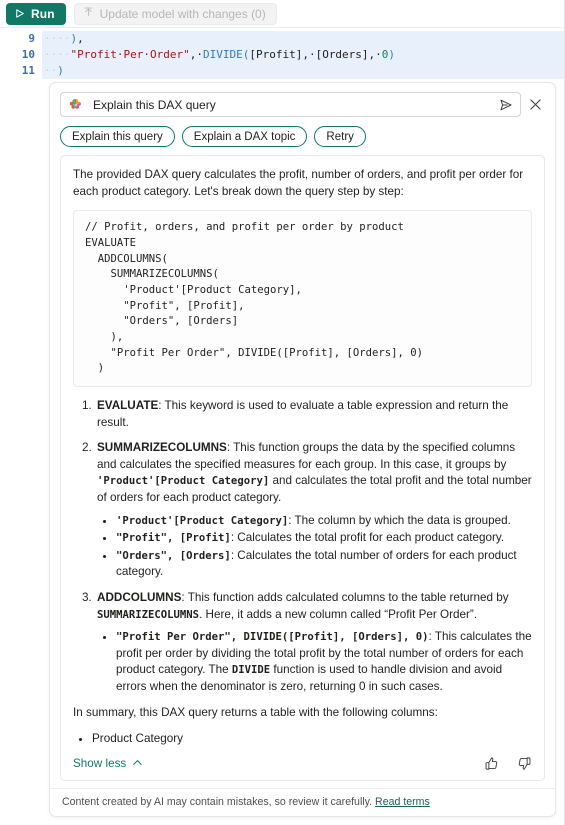  What do you see at coordinates (402, 802) in the screenshot?
I see `read-terms-link: Read terms` at bounding box center [402, 802].